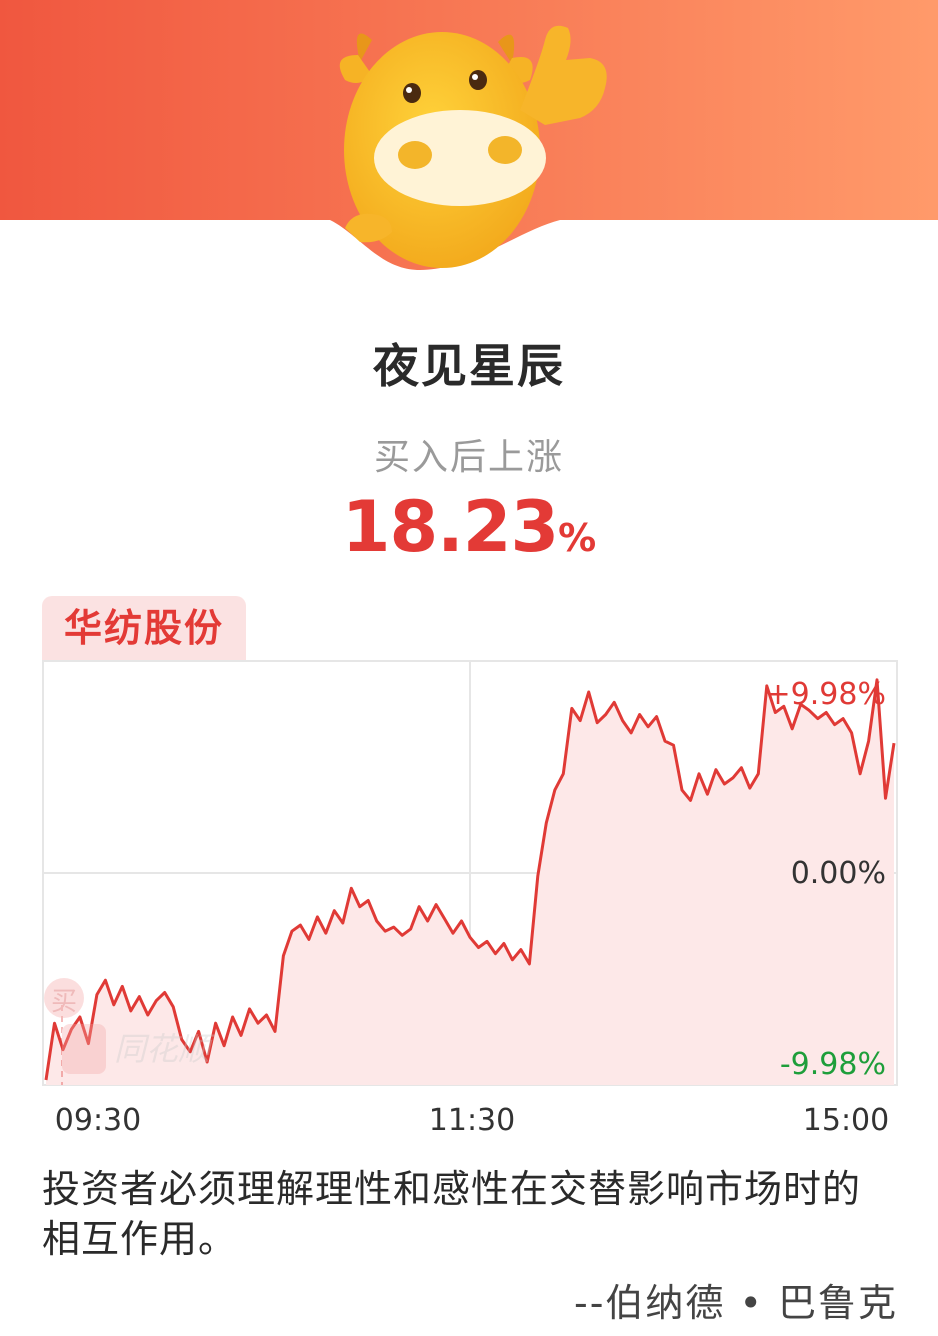 The height and width of the screenshot is (1336, 938). Describe the element at coordinates (450, 527) in the screenshot. I see `gain-number: 18.23` at that location.